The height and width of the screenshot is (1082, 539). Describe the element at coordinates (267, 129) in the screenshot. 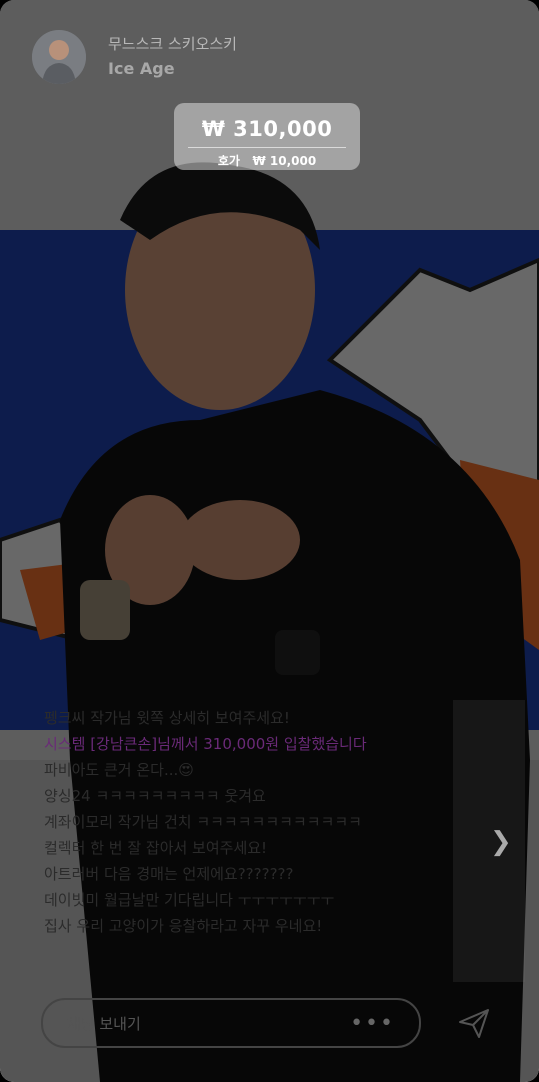

I see `current-price: ₩ 310,000` at that location.